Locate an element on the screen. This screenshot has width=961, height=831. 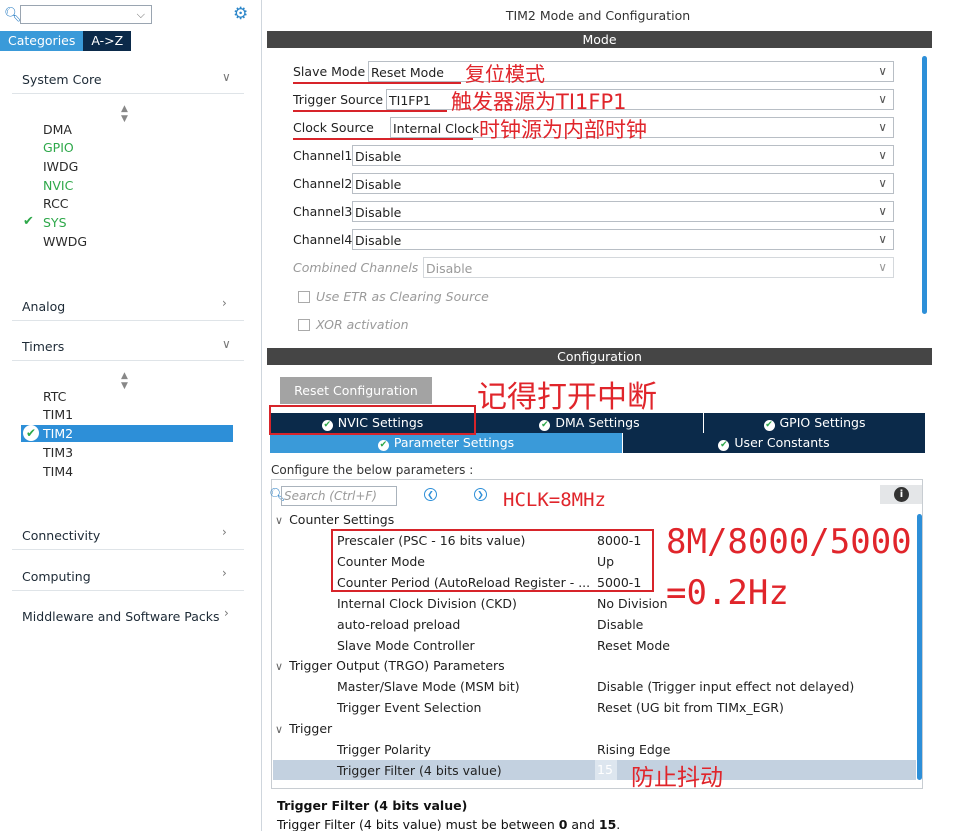
sidebar-item-rtc: RTC is located at coordinates (54, 396).